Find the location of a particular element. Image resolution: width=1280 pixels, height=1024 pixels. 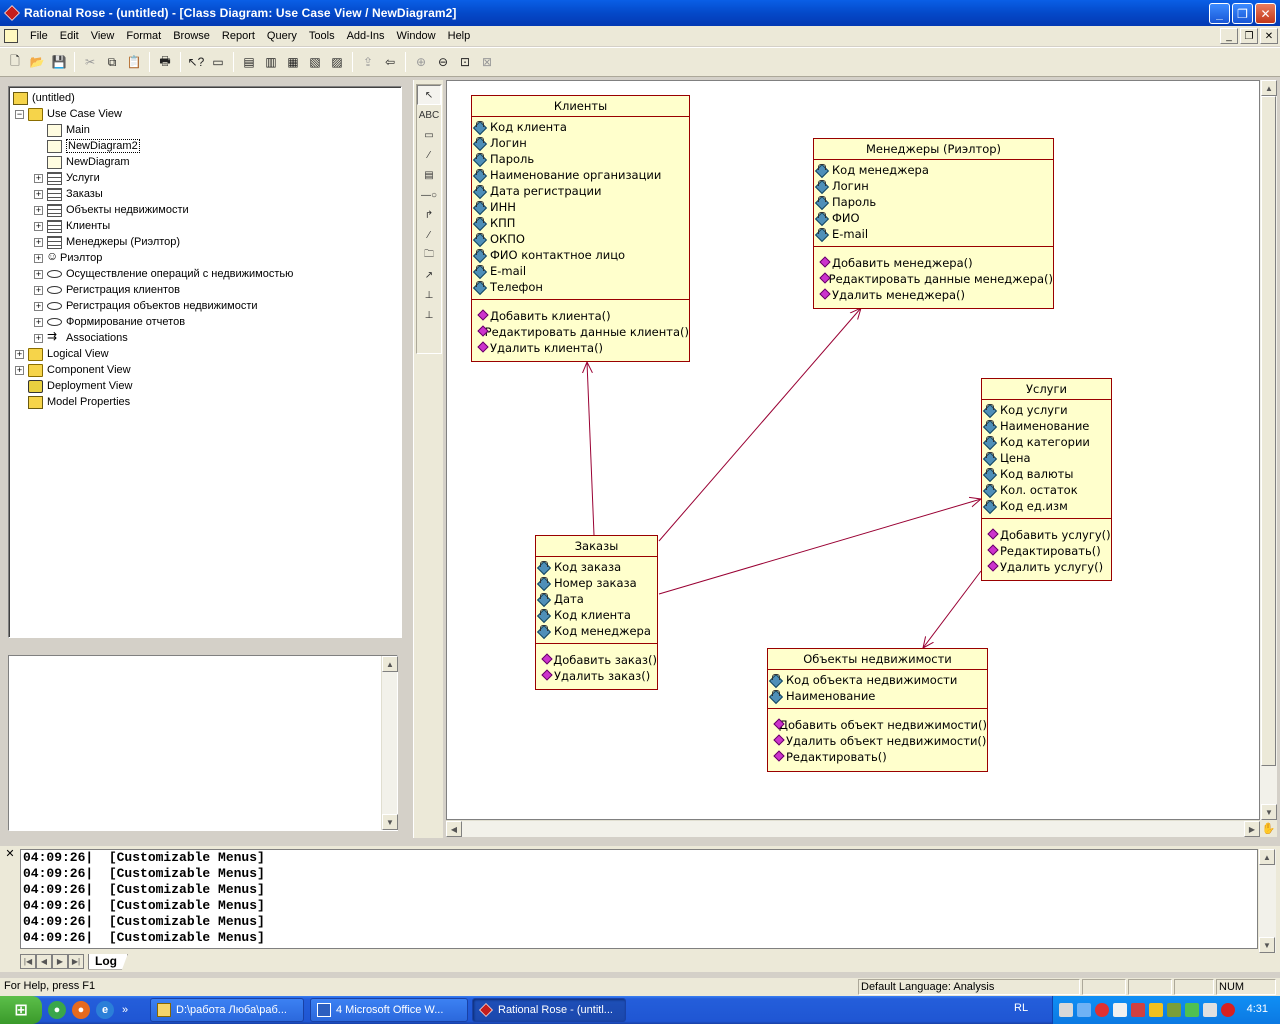

view-doc-icon: ▭ is located at coordinates (218, 62).